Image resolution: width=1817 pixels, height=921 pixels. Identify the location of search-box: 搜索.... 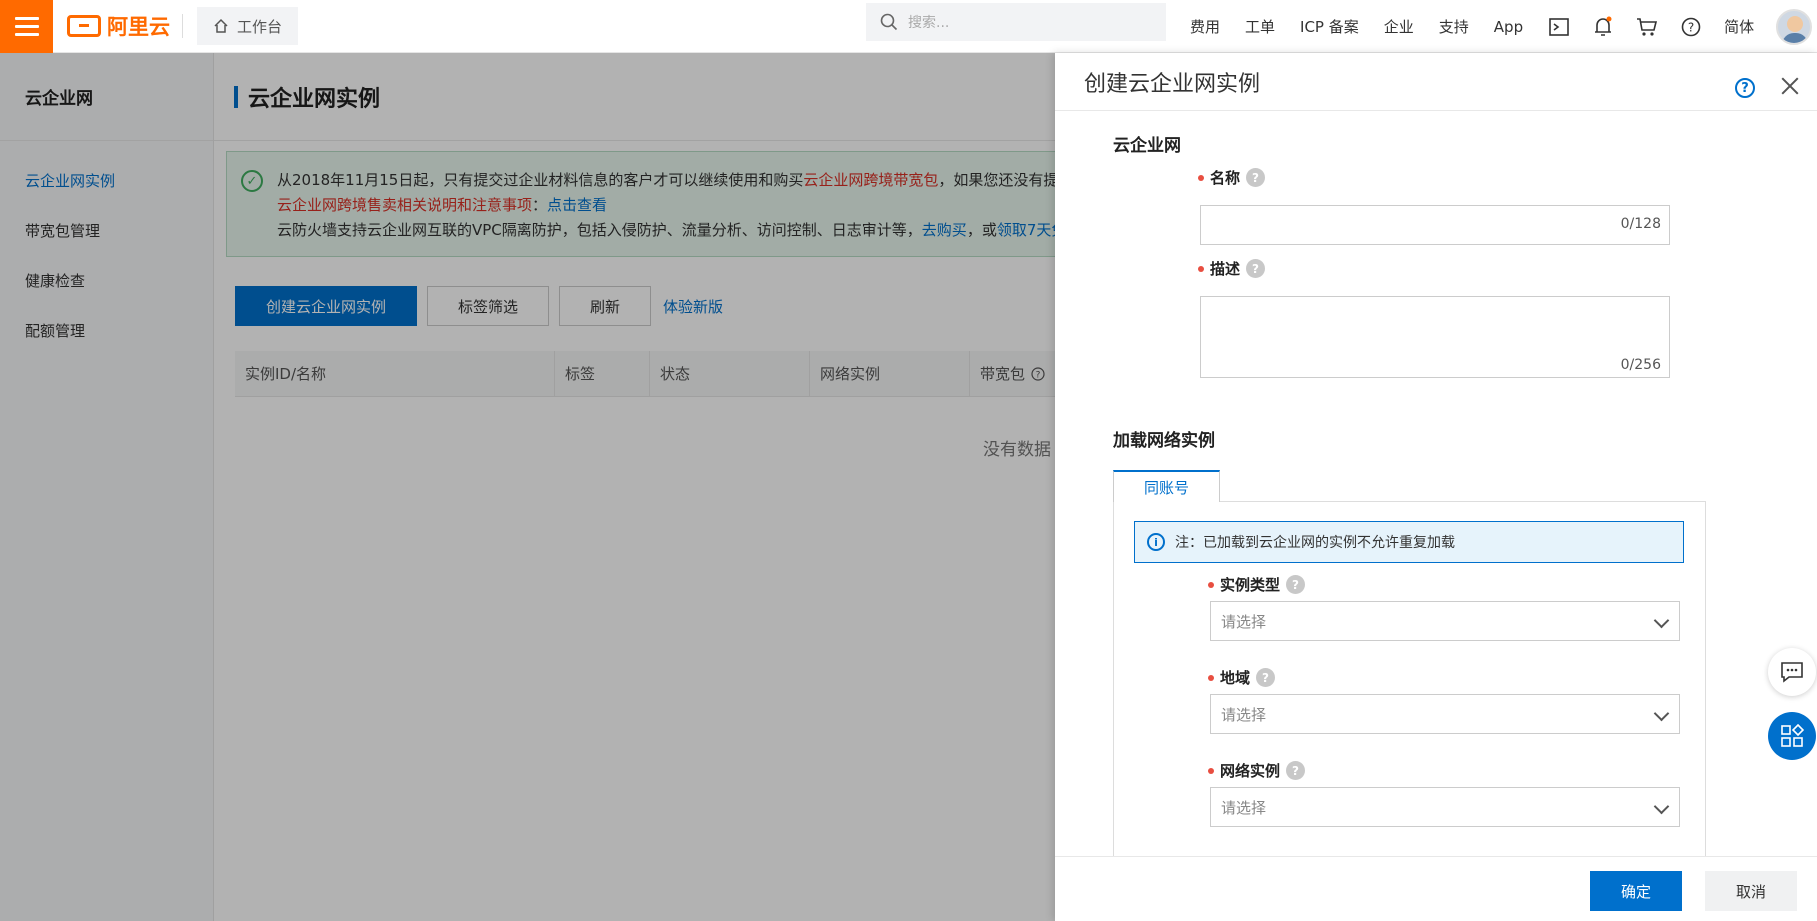
(1016, 22).